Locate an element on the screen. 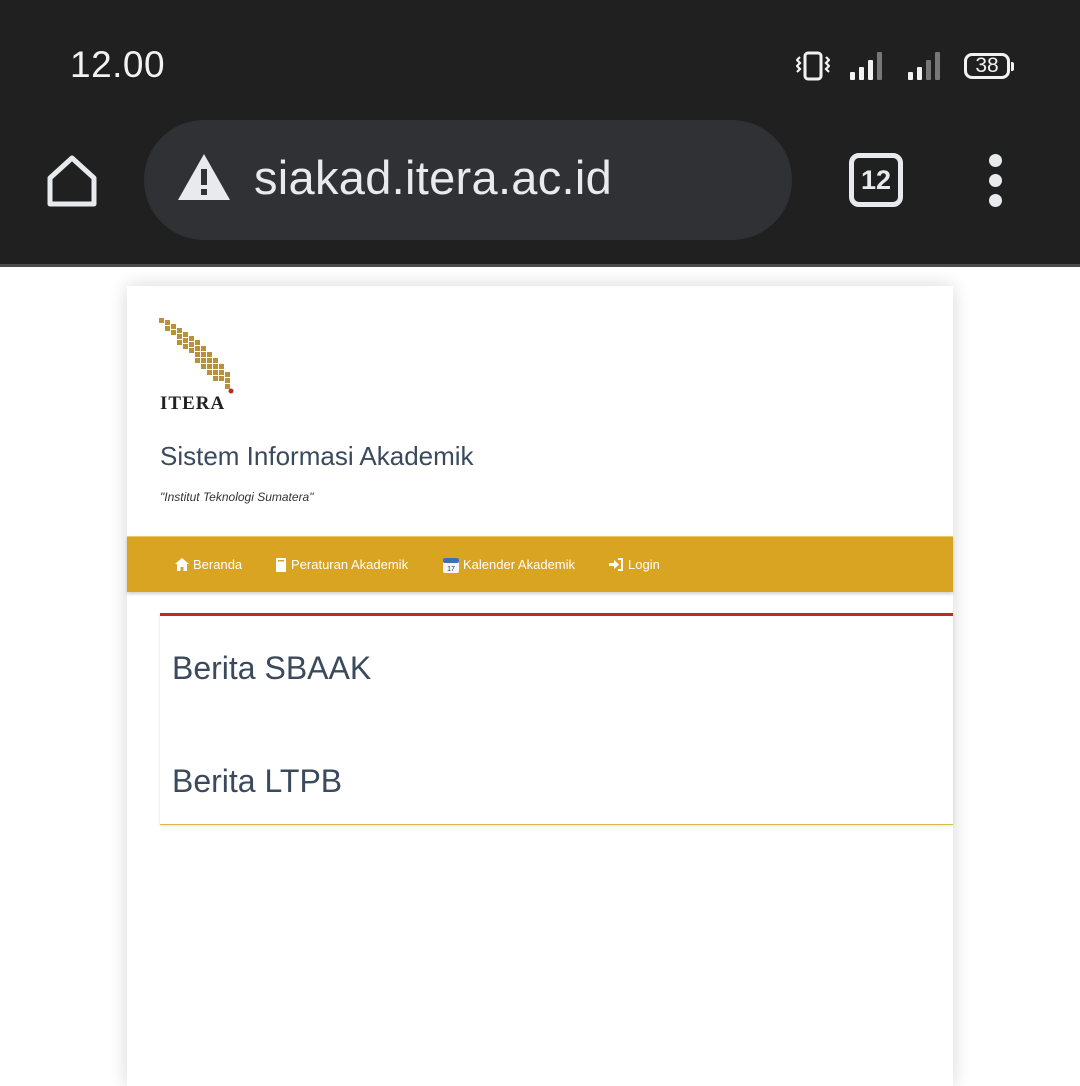 Image resolution: width=1080 pixels, height=1086 pixels. url-text: siakad.itera.ac.id is located at coordinates (433, 177).